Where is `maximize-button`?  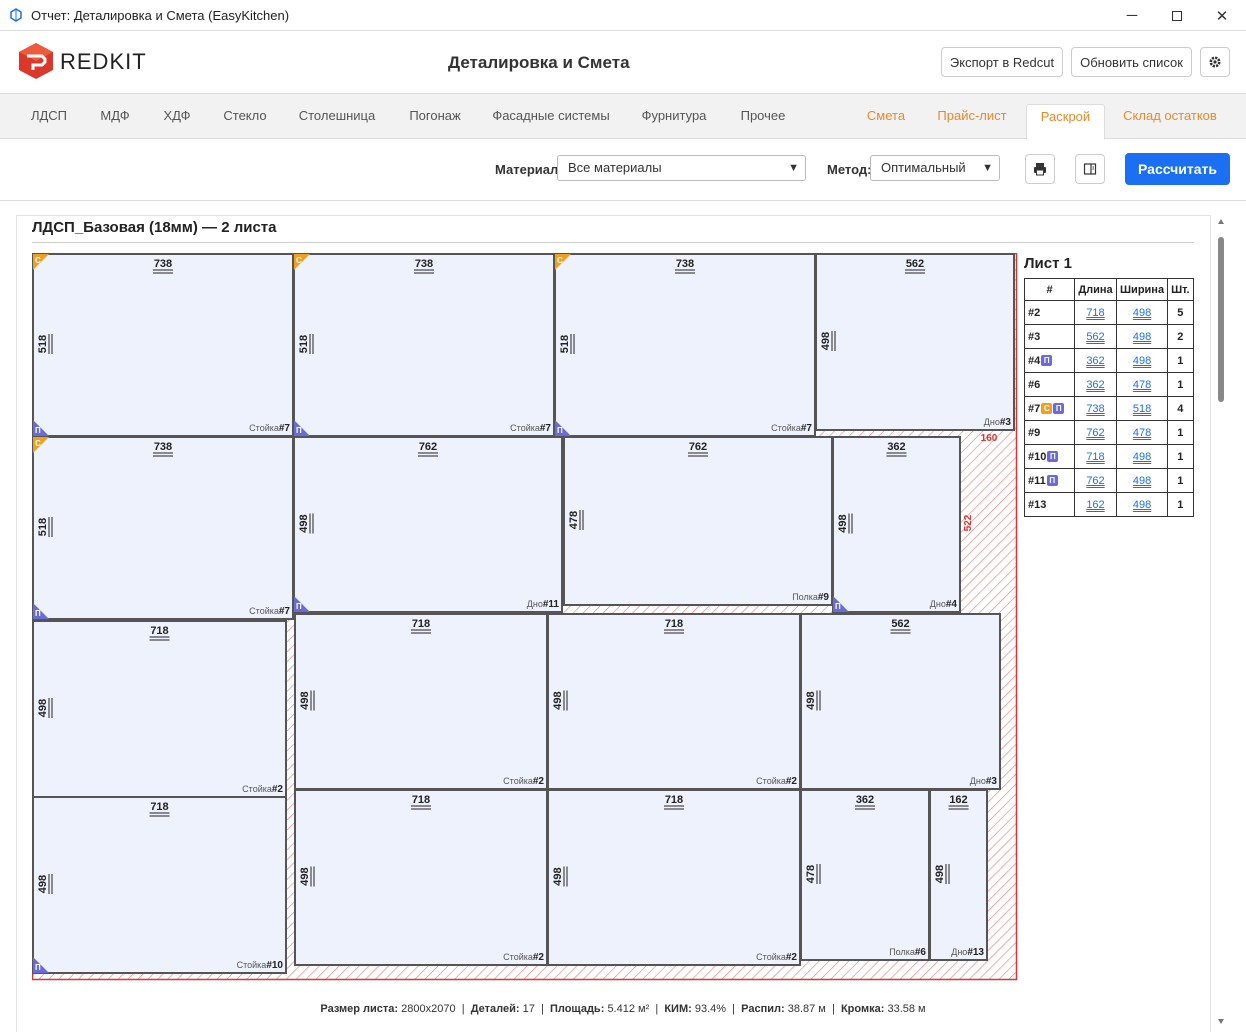 maximize-button is located at coordinates (1177, 15).